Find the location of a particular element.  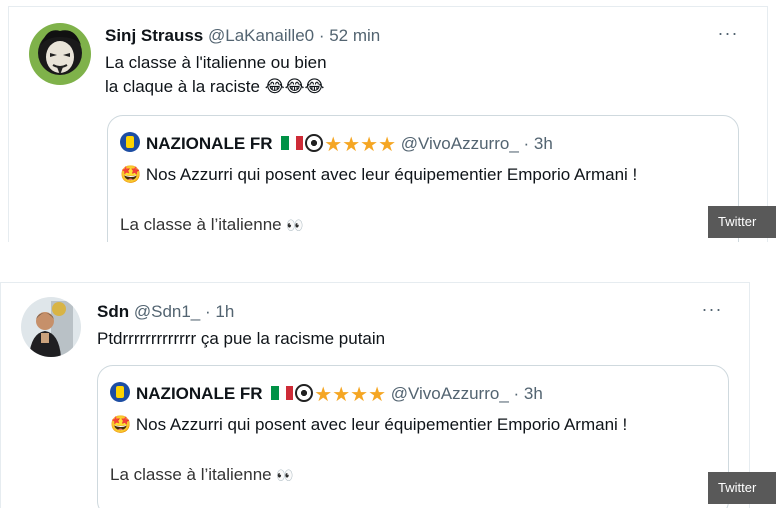

tweet-text-segment: la claque à la raciste is located at coordinates (182, 86).